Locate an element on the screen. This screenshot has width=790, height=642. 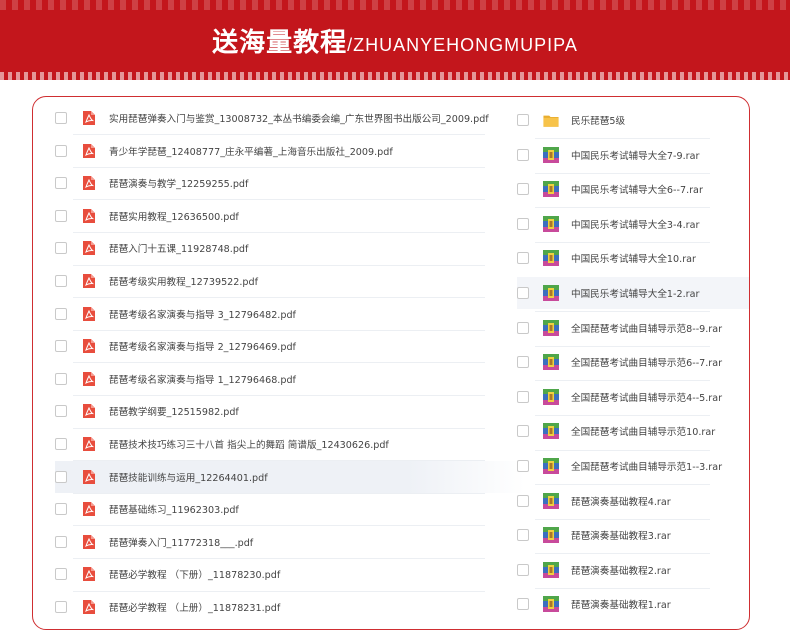
left-file-row: 琵琶技术技巧练习三十八首 指尖上的舞蹈 简谱版_12430626.pdf is located at coordinates (290, 444).